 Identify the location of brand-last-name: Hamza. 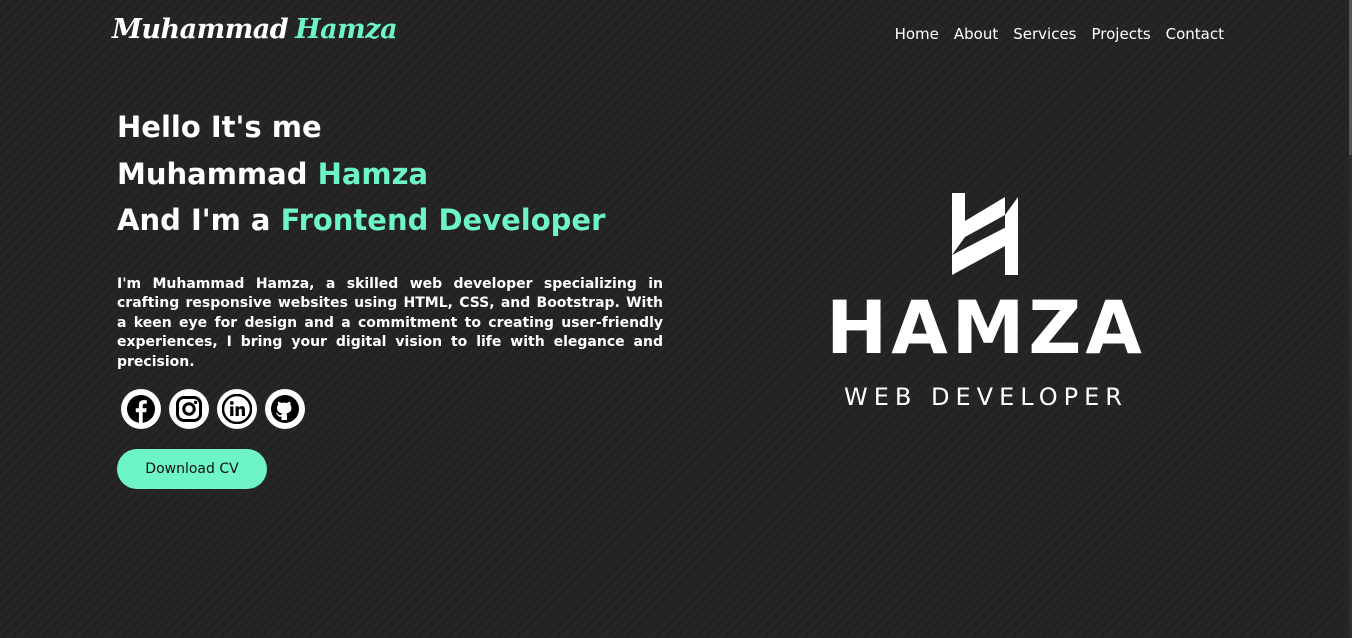
(346, 29).